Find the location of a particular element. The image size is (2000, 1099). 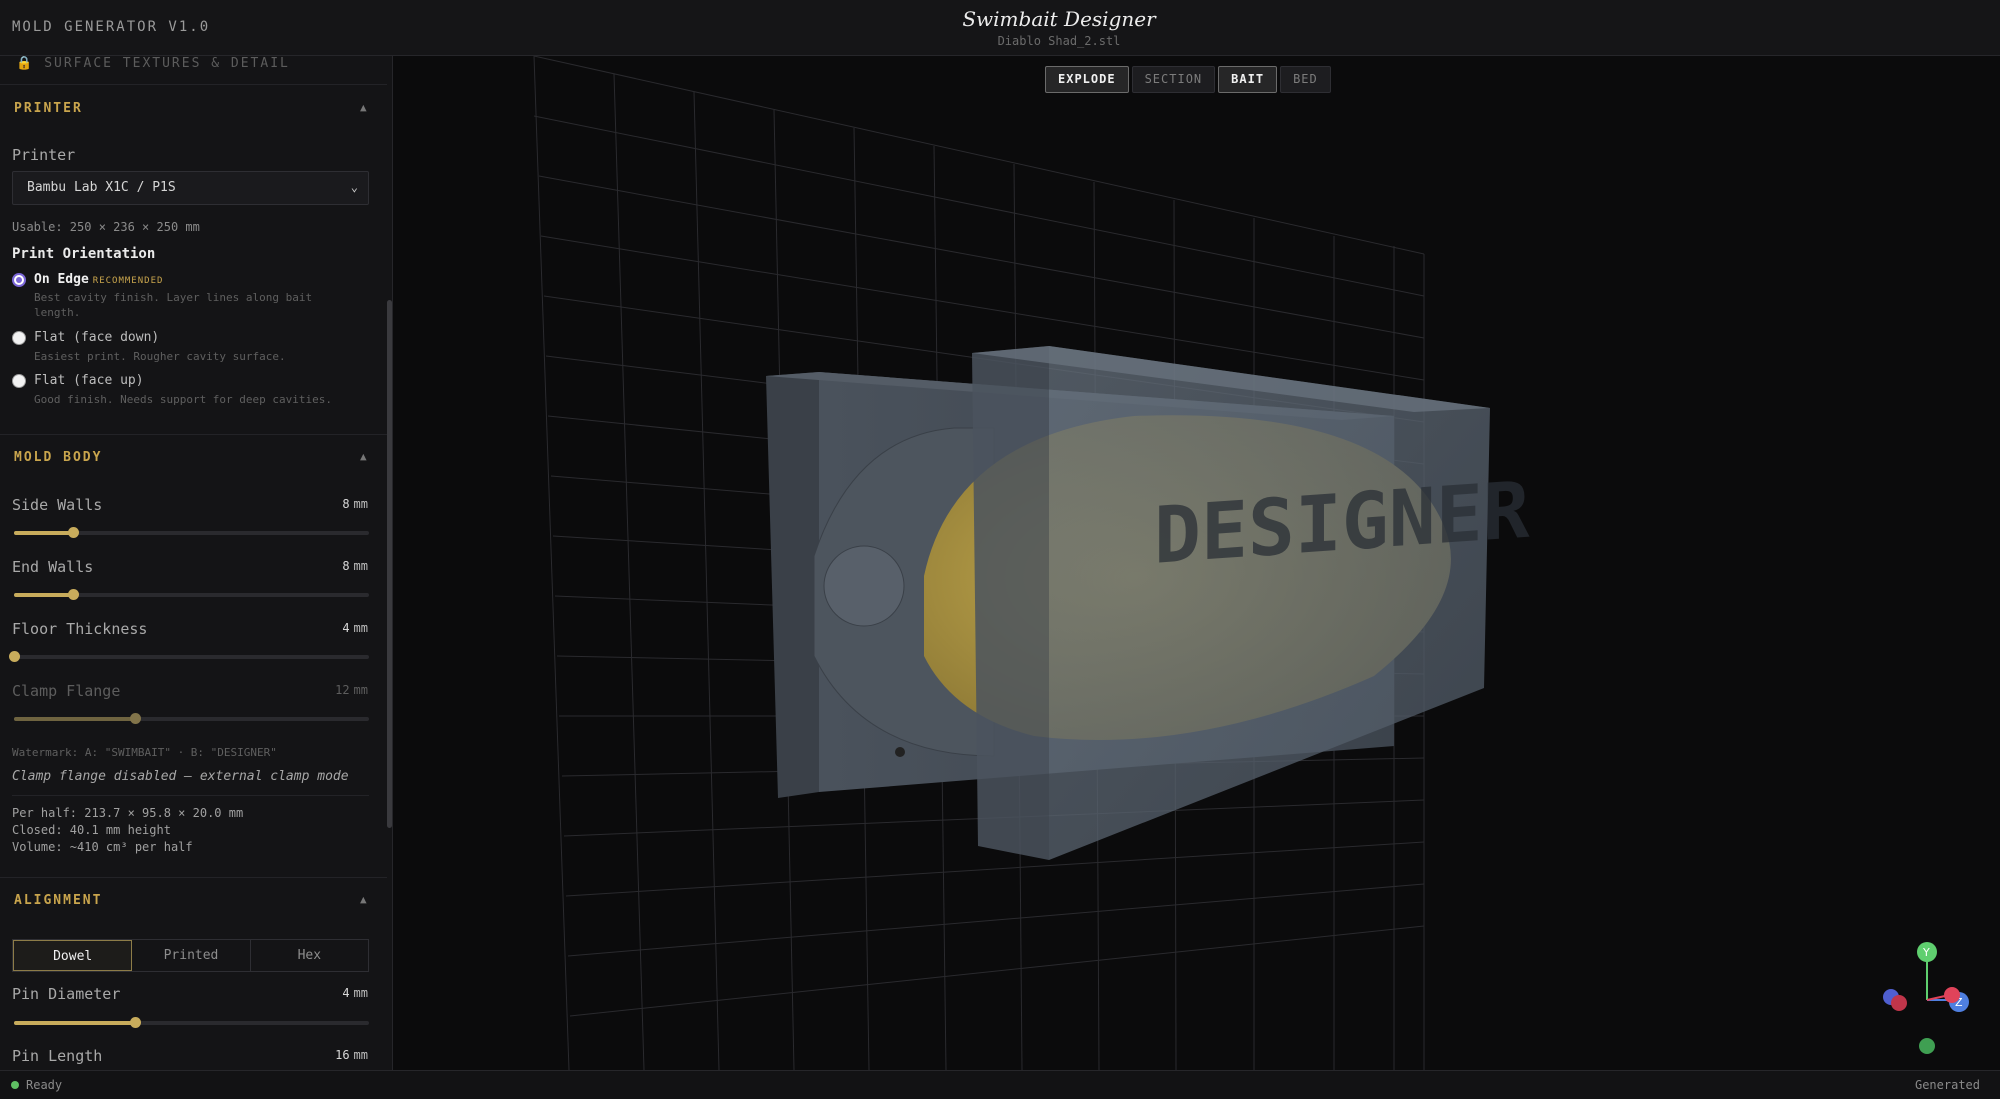

per-half-dimensions: Per half: 213.7 × 95.8 × 20.0 mm is located at coordinates (128, 813).